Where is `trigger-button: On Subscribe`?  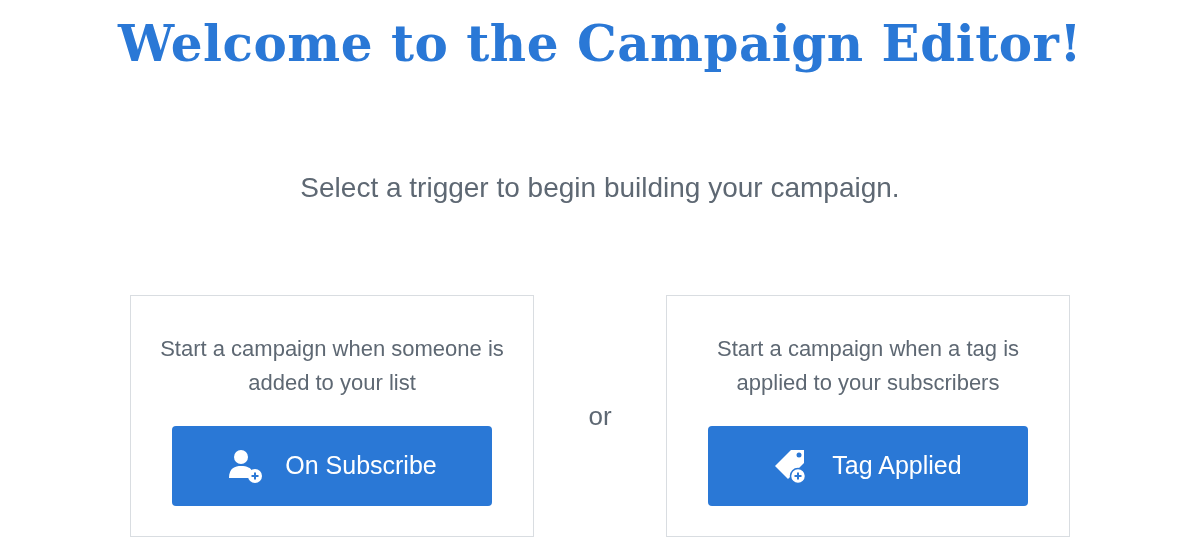 trigger-button: On Subscribe is located at coordinates (332, 466).